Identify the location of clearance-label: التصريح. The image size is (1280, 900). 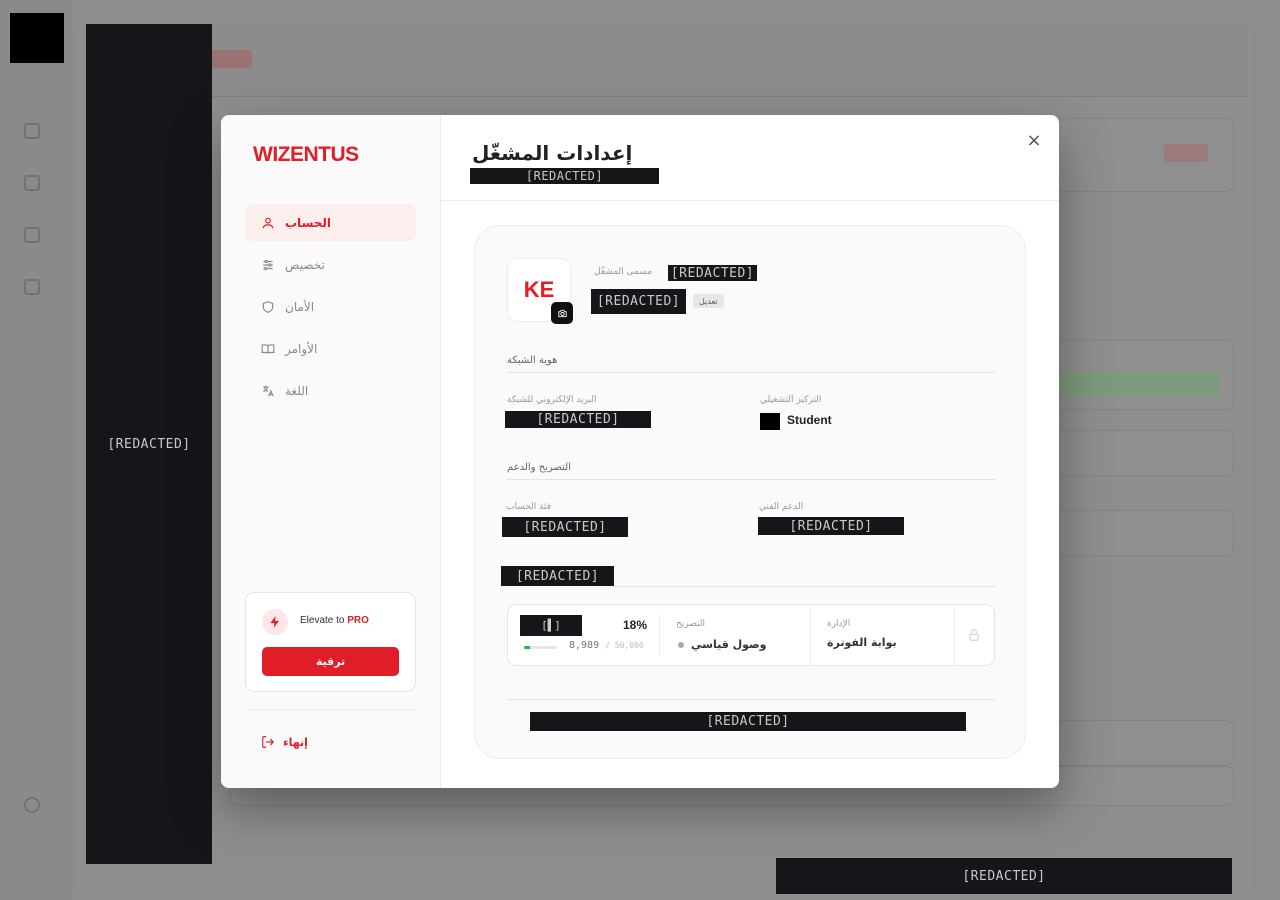
(691, 624).